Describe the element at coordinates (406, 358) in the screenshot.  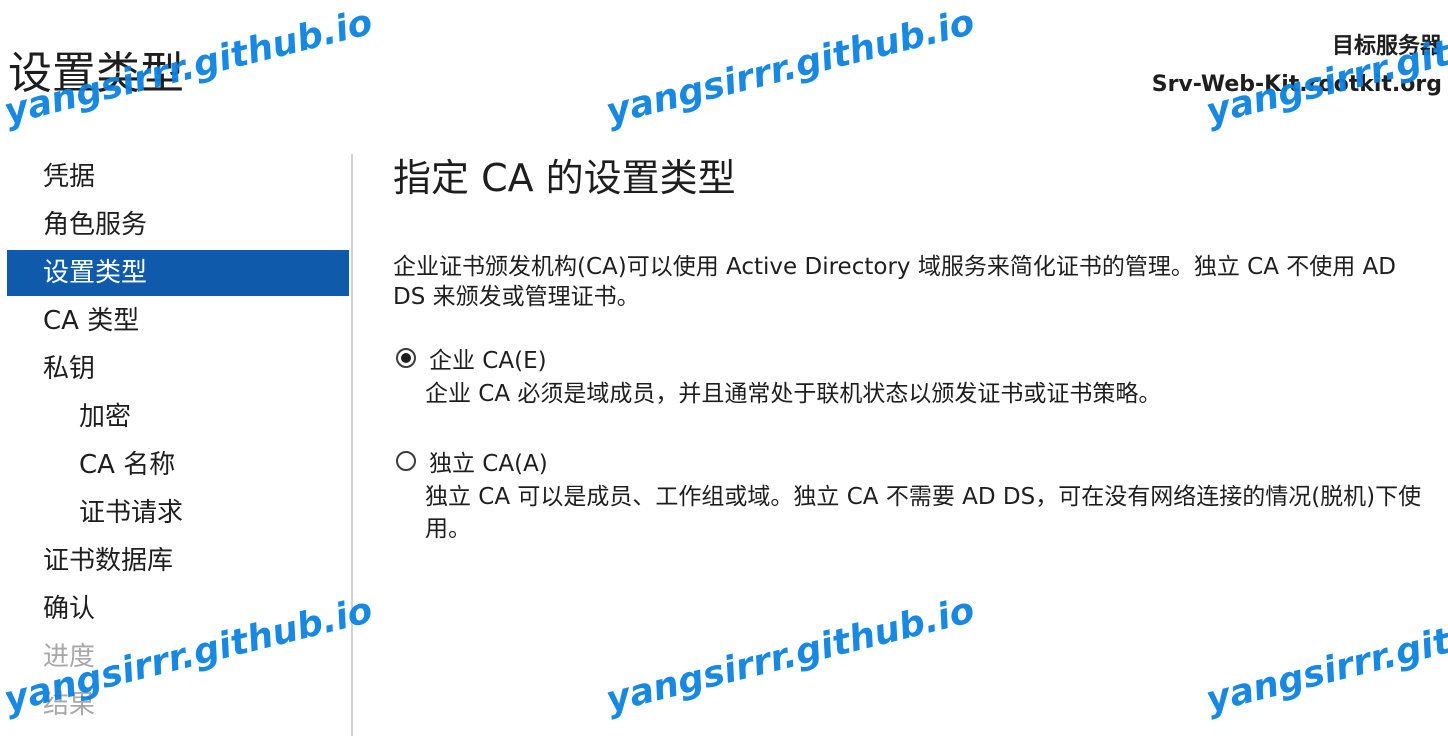
I see `enterprise-ca-radio` at that location.